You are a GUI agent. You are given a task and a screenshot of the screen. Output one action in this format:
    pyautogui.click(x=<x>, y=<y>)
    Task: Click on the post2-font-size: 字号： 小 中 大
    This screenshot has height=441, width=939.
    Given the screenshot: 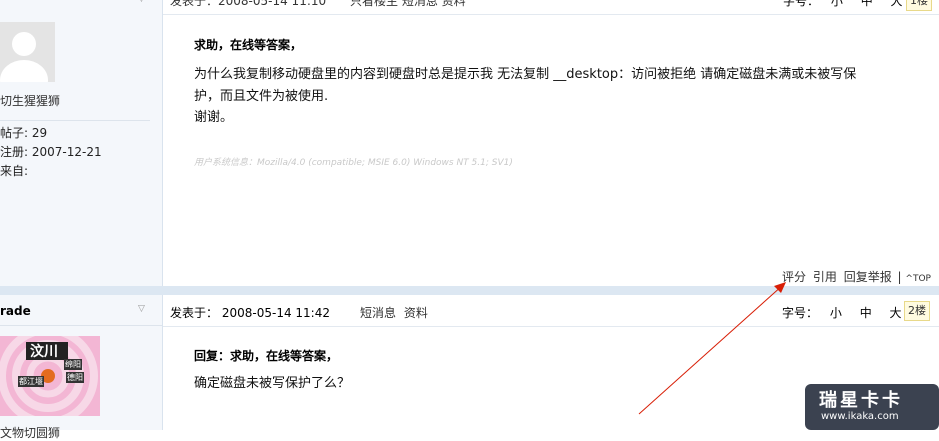 What is the action you would take?
    pyautogui.click(x=842, y=313)
    